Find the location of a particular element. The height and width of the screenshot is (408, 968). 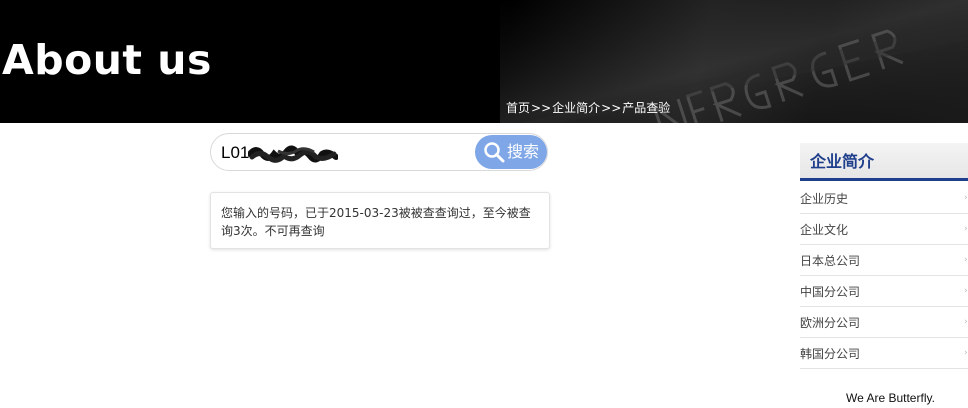

sidebar-item-europe-branch: 欧洲分公司 › is located at coordinates (884, 322).